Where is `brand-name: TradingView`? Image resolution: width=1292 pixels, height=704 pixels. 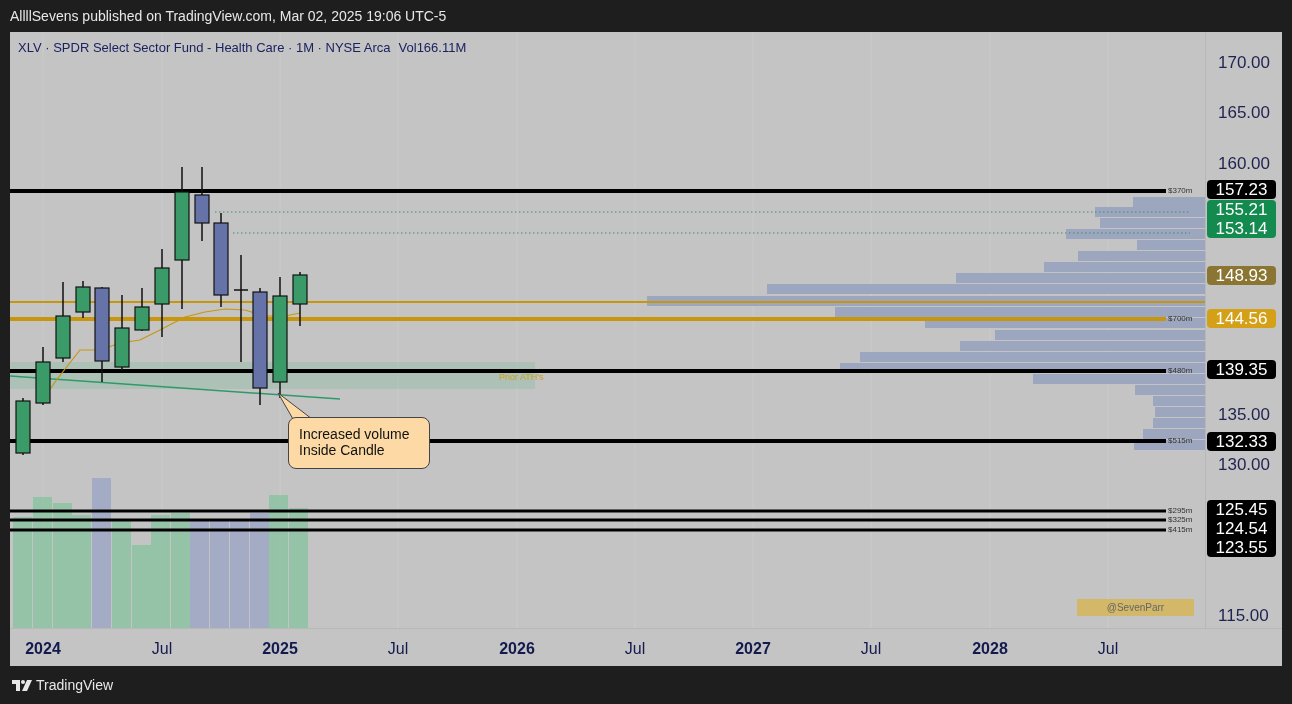 brand-name: TradingView is located at coordinates (75, 685).